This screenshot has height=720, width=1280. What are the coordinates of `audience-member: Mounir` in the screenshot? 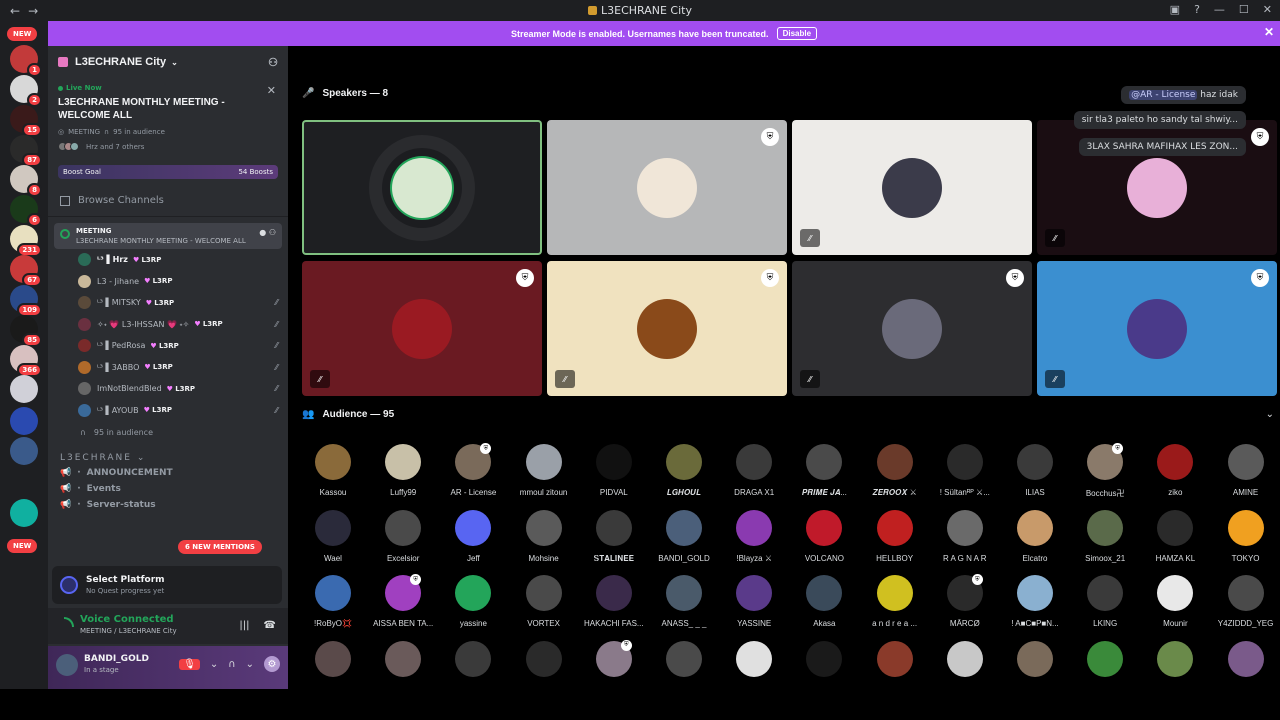 It's located at (1175, 601).